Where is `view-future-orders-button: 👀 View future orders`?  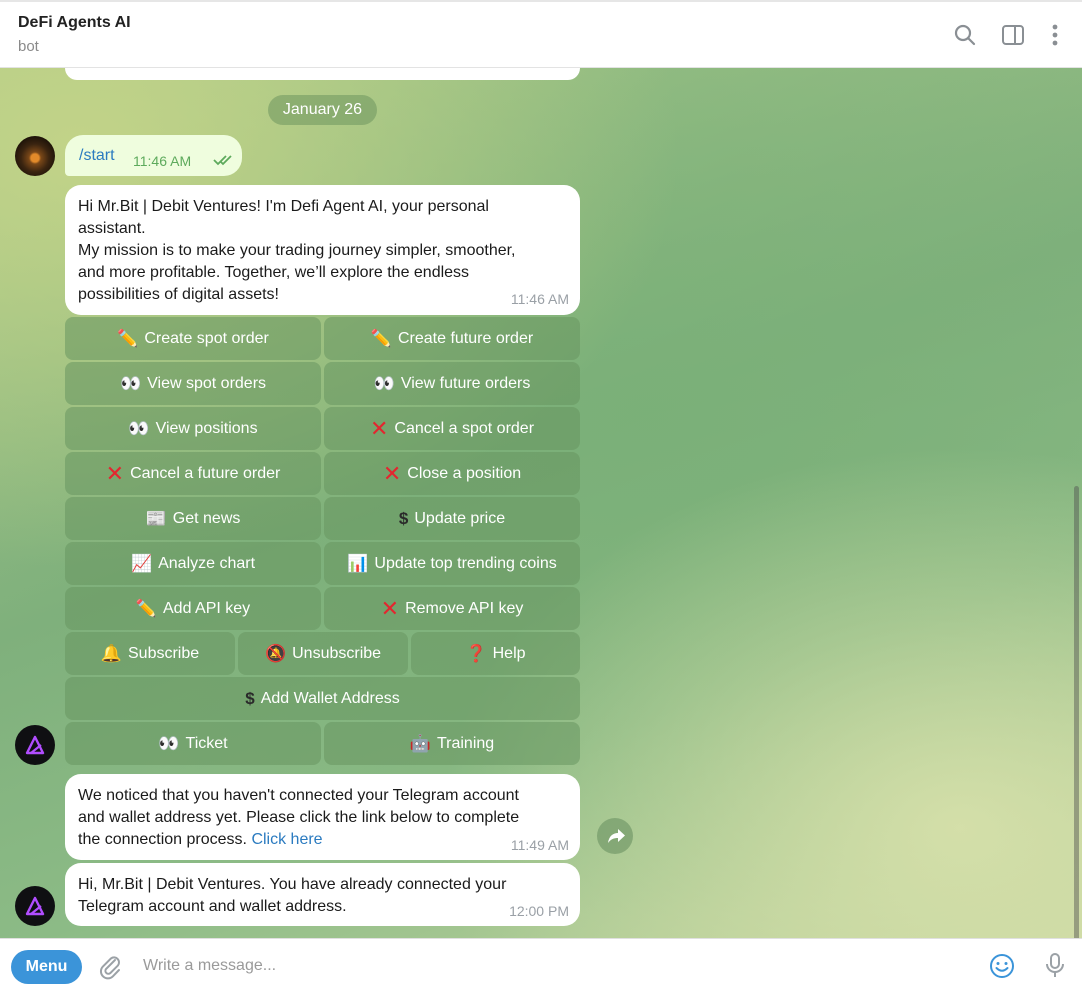
view-future-orders-button: 👀 View future orders is located at coordinates (452, 383).